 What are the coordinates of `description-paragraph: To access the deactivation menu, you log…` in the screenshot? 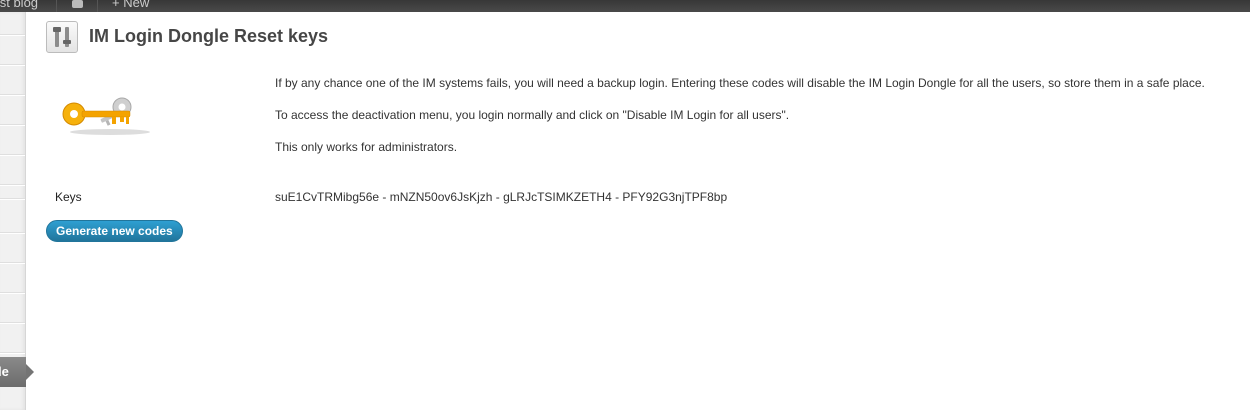 It's located at (532, 115).